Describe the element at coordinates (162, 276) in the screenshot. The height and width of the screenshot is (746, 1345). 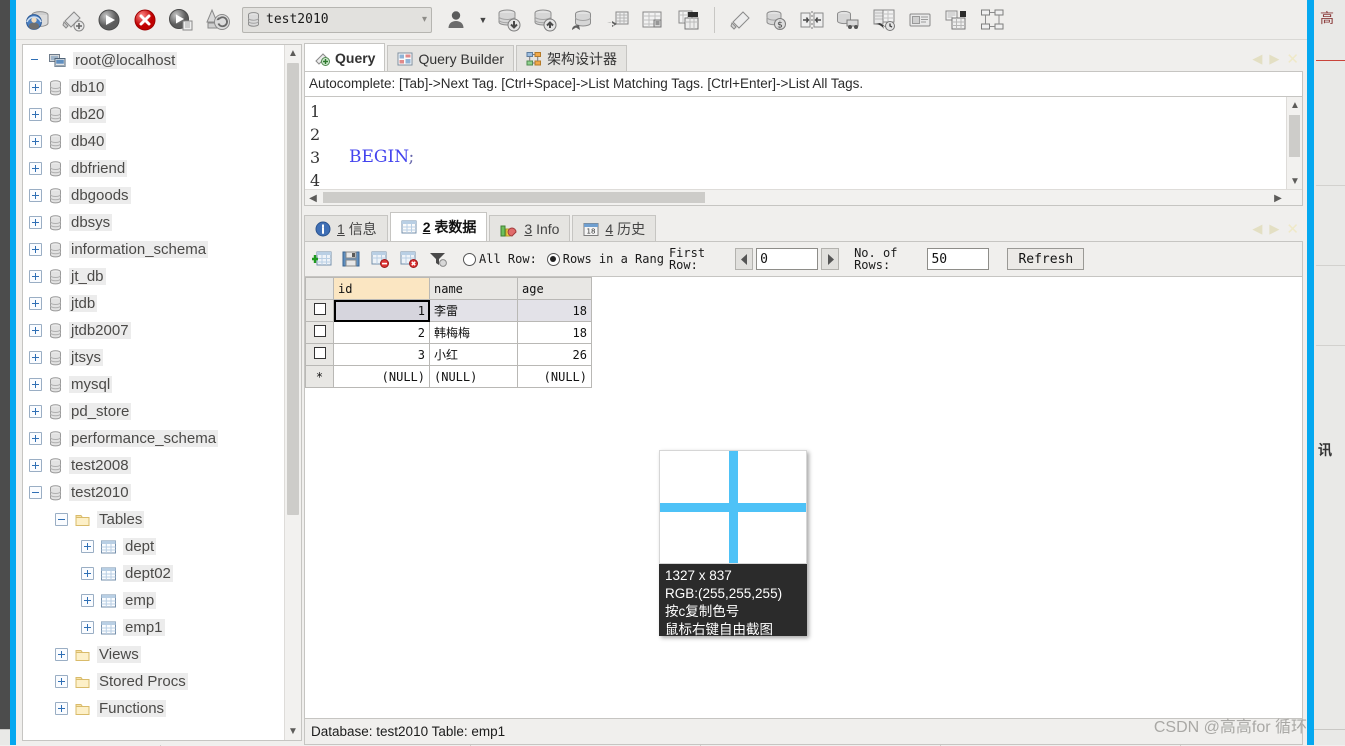
I see `tree-node-jt-db: jt_db` at that location.